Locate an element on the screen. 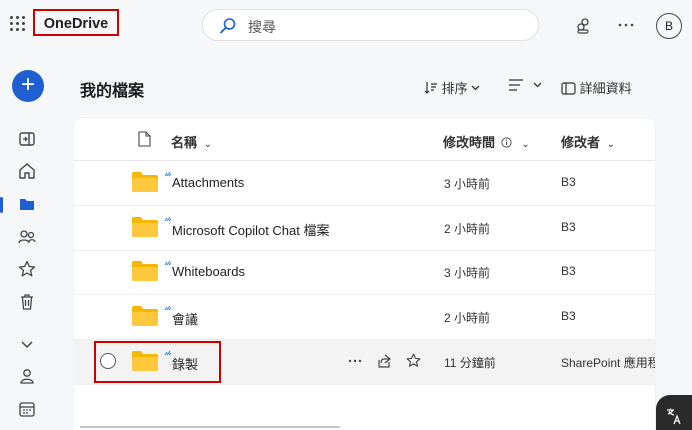 This screenshot has height=430, width=692. waffle-icon is located at coordinates (18, 24).